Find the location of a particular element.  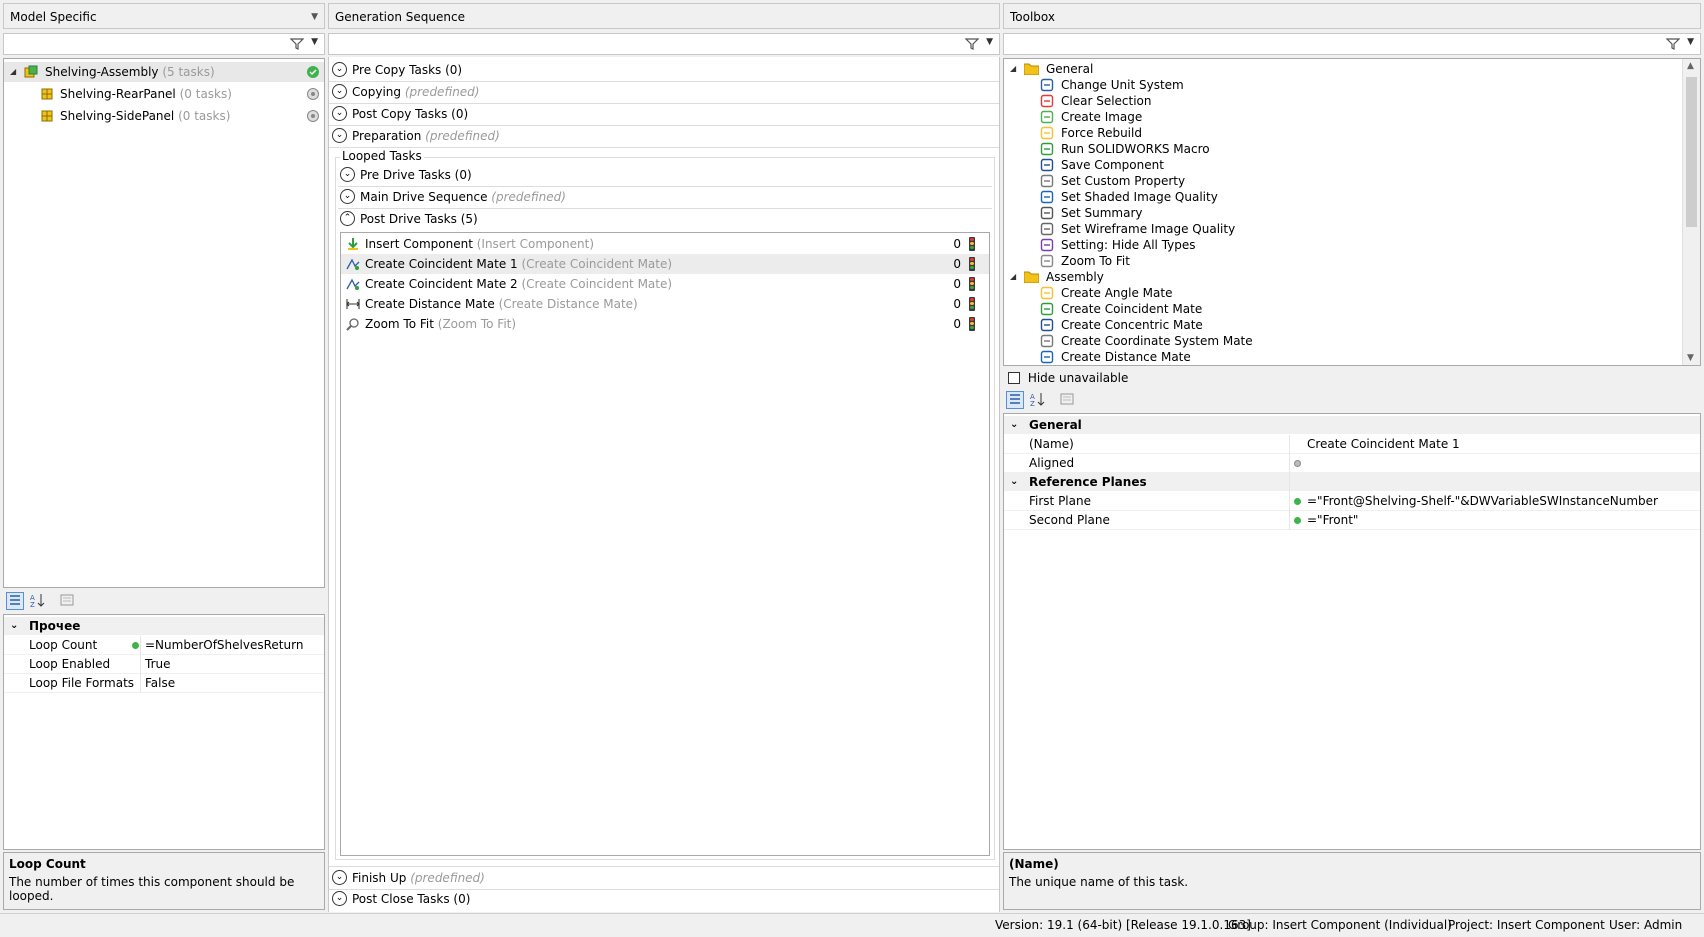

chevron-down-icon: ⌄ is located at coordinates (1014, 481).